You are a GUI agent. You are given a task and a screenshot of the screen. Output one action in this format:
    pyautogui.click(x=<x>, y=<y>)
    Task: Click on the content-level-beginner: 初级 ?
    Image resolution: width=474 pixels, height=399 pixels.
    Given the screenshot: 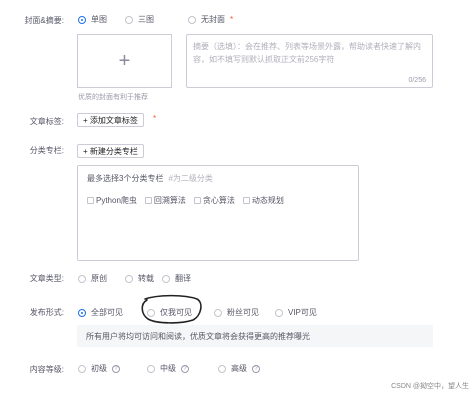 What is the action you would take?
    pyautogui.click(x=99, y=368)
    